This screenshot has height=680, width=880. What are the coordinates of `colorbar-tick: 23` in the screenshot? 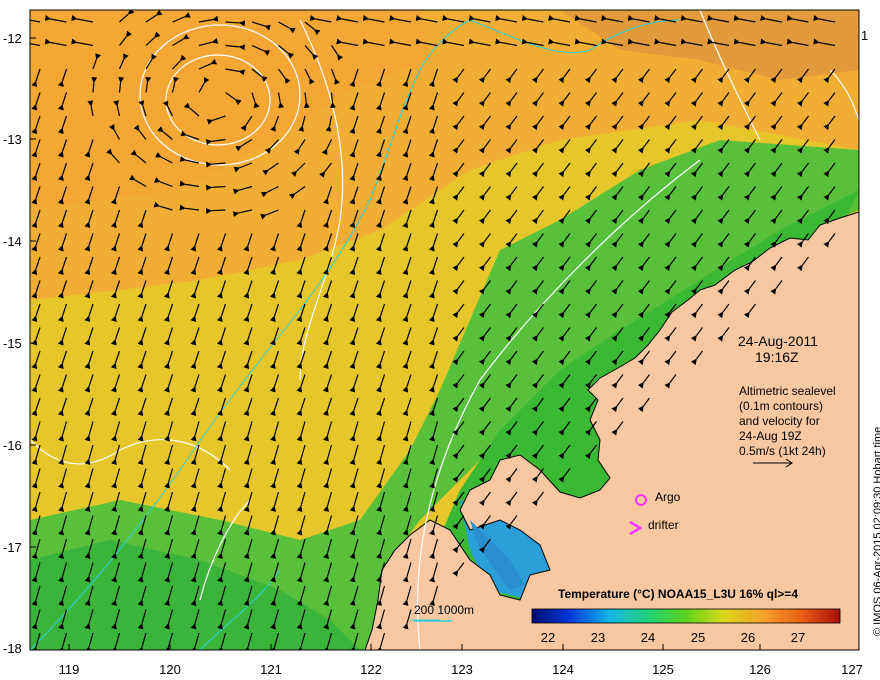 It's located at (598, 637).